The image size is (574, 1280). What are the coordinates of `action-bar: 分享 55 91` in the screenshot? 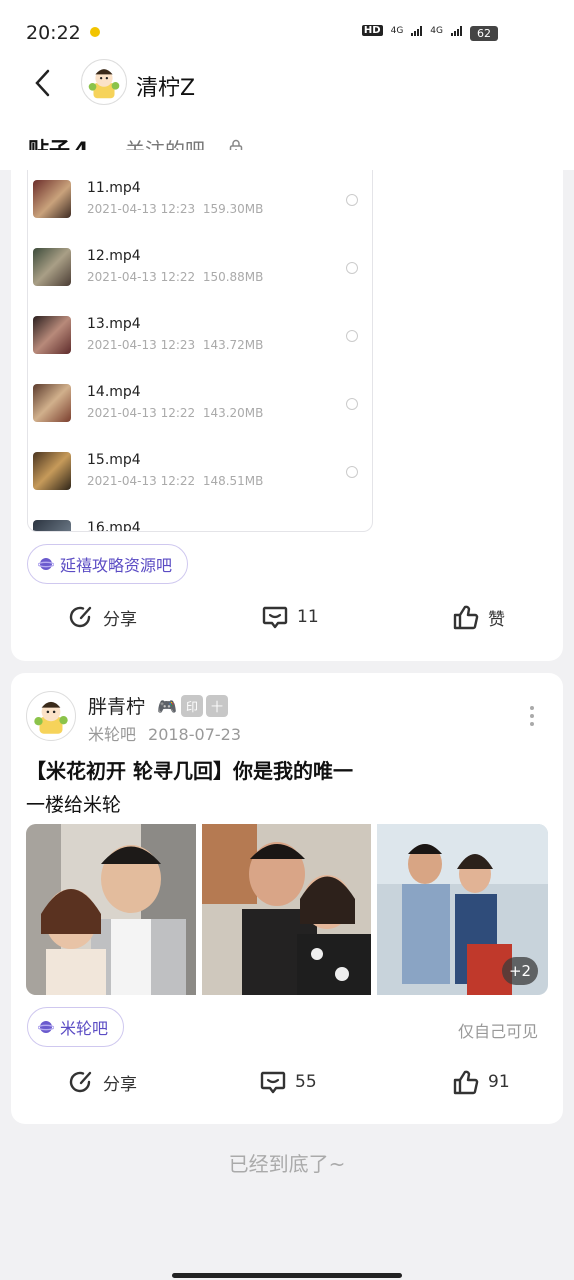 It's located at (287, 1088).